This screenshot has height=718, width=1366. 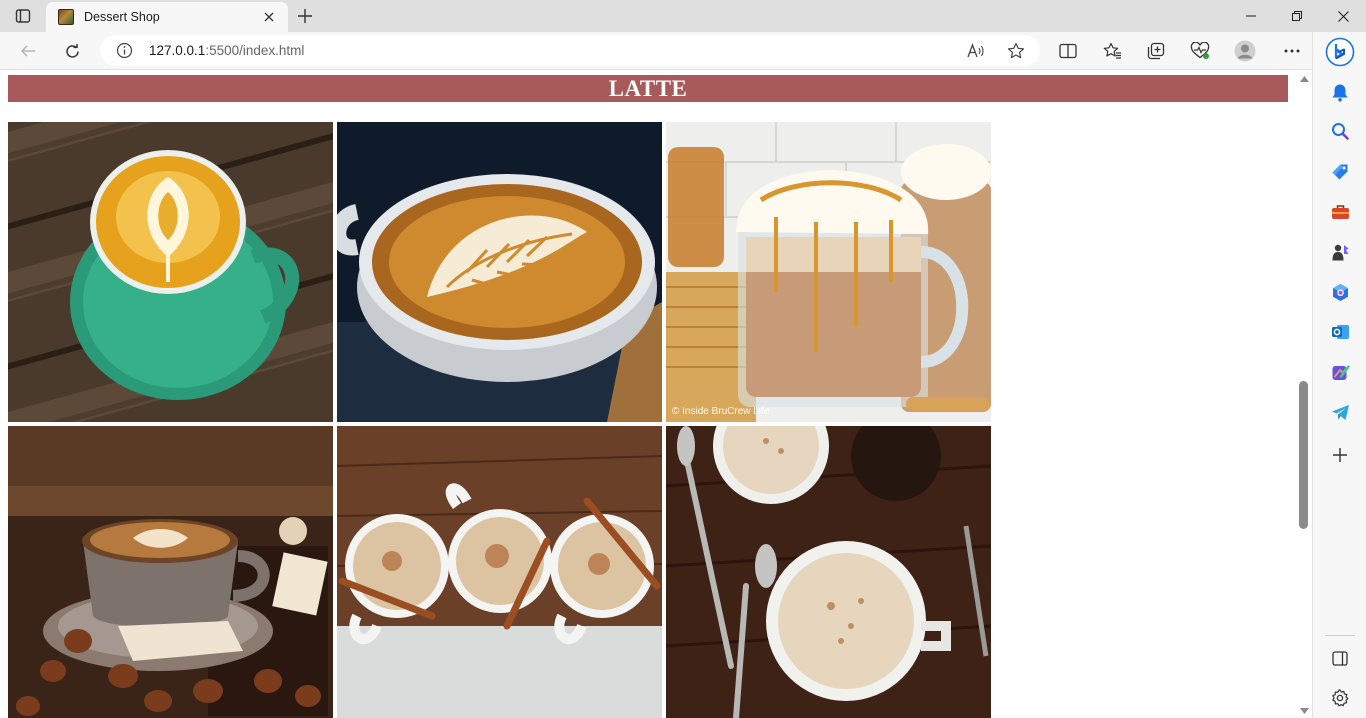 What do you see at coordinates (1303, 455) in the screenshot?
I see `scrollbar-thumb` at bounding box center [1303, 455].